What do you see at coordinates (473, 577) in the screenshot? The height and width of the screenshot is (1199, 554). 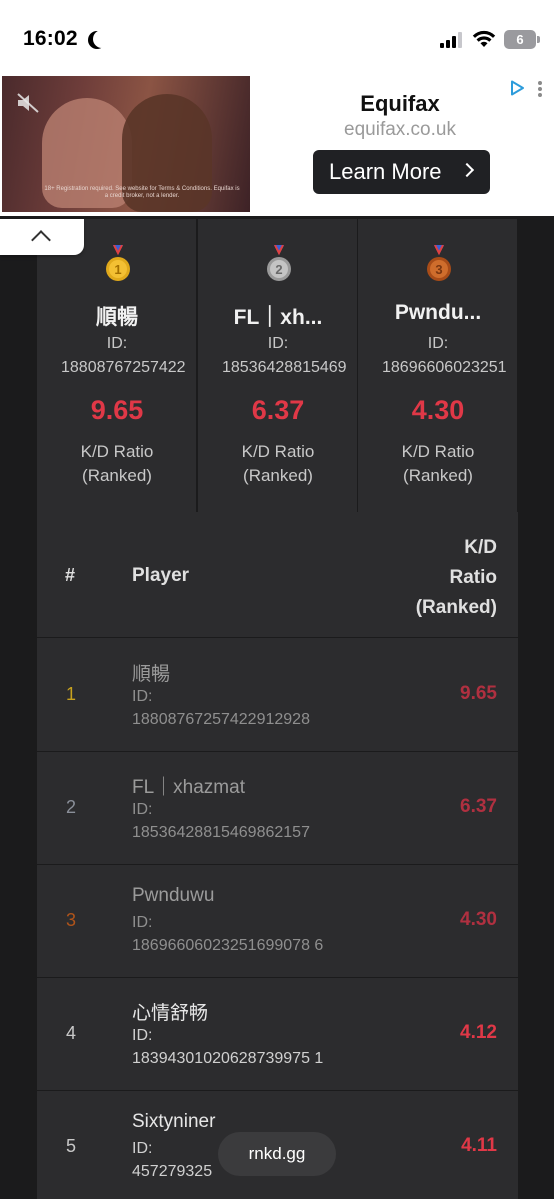 I see `kd-header-line2: Ratio` at bounding box center [473, 577].